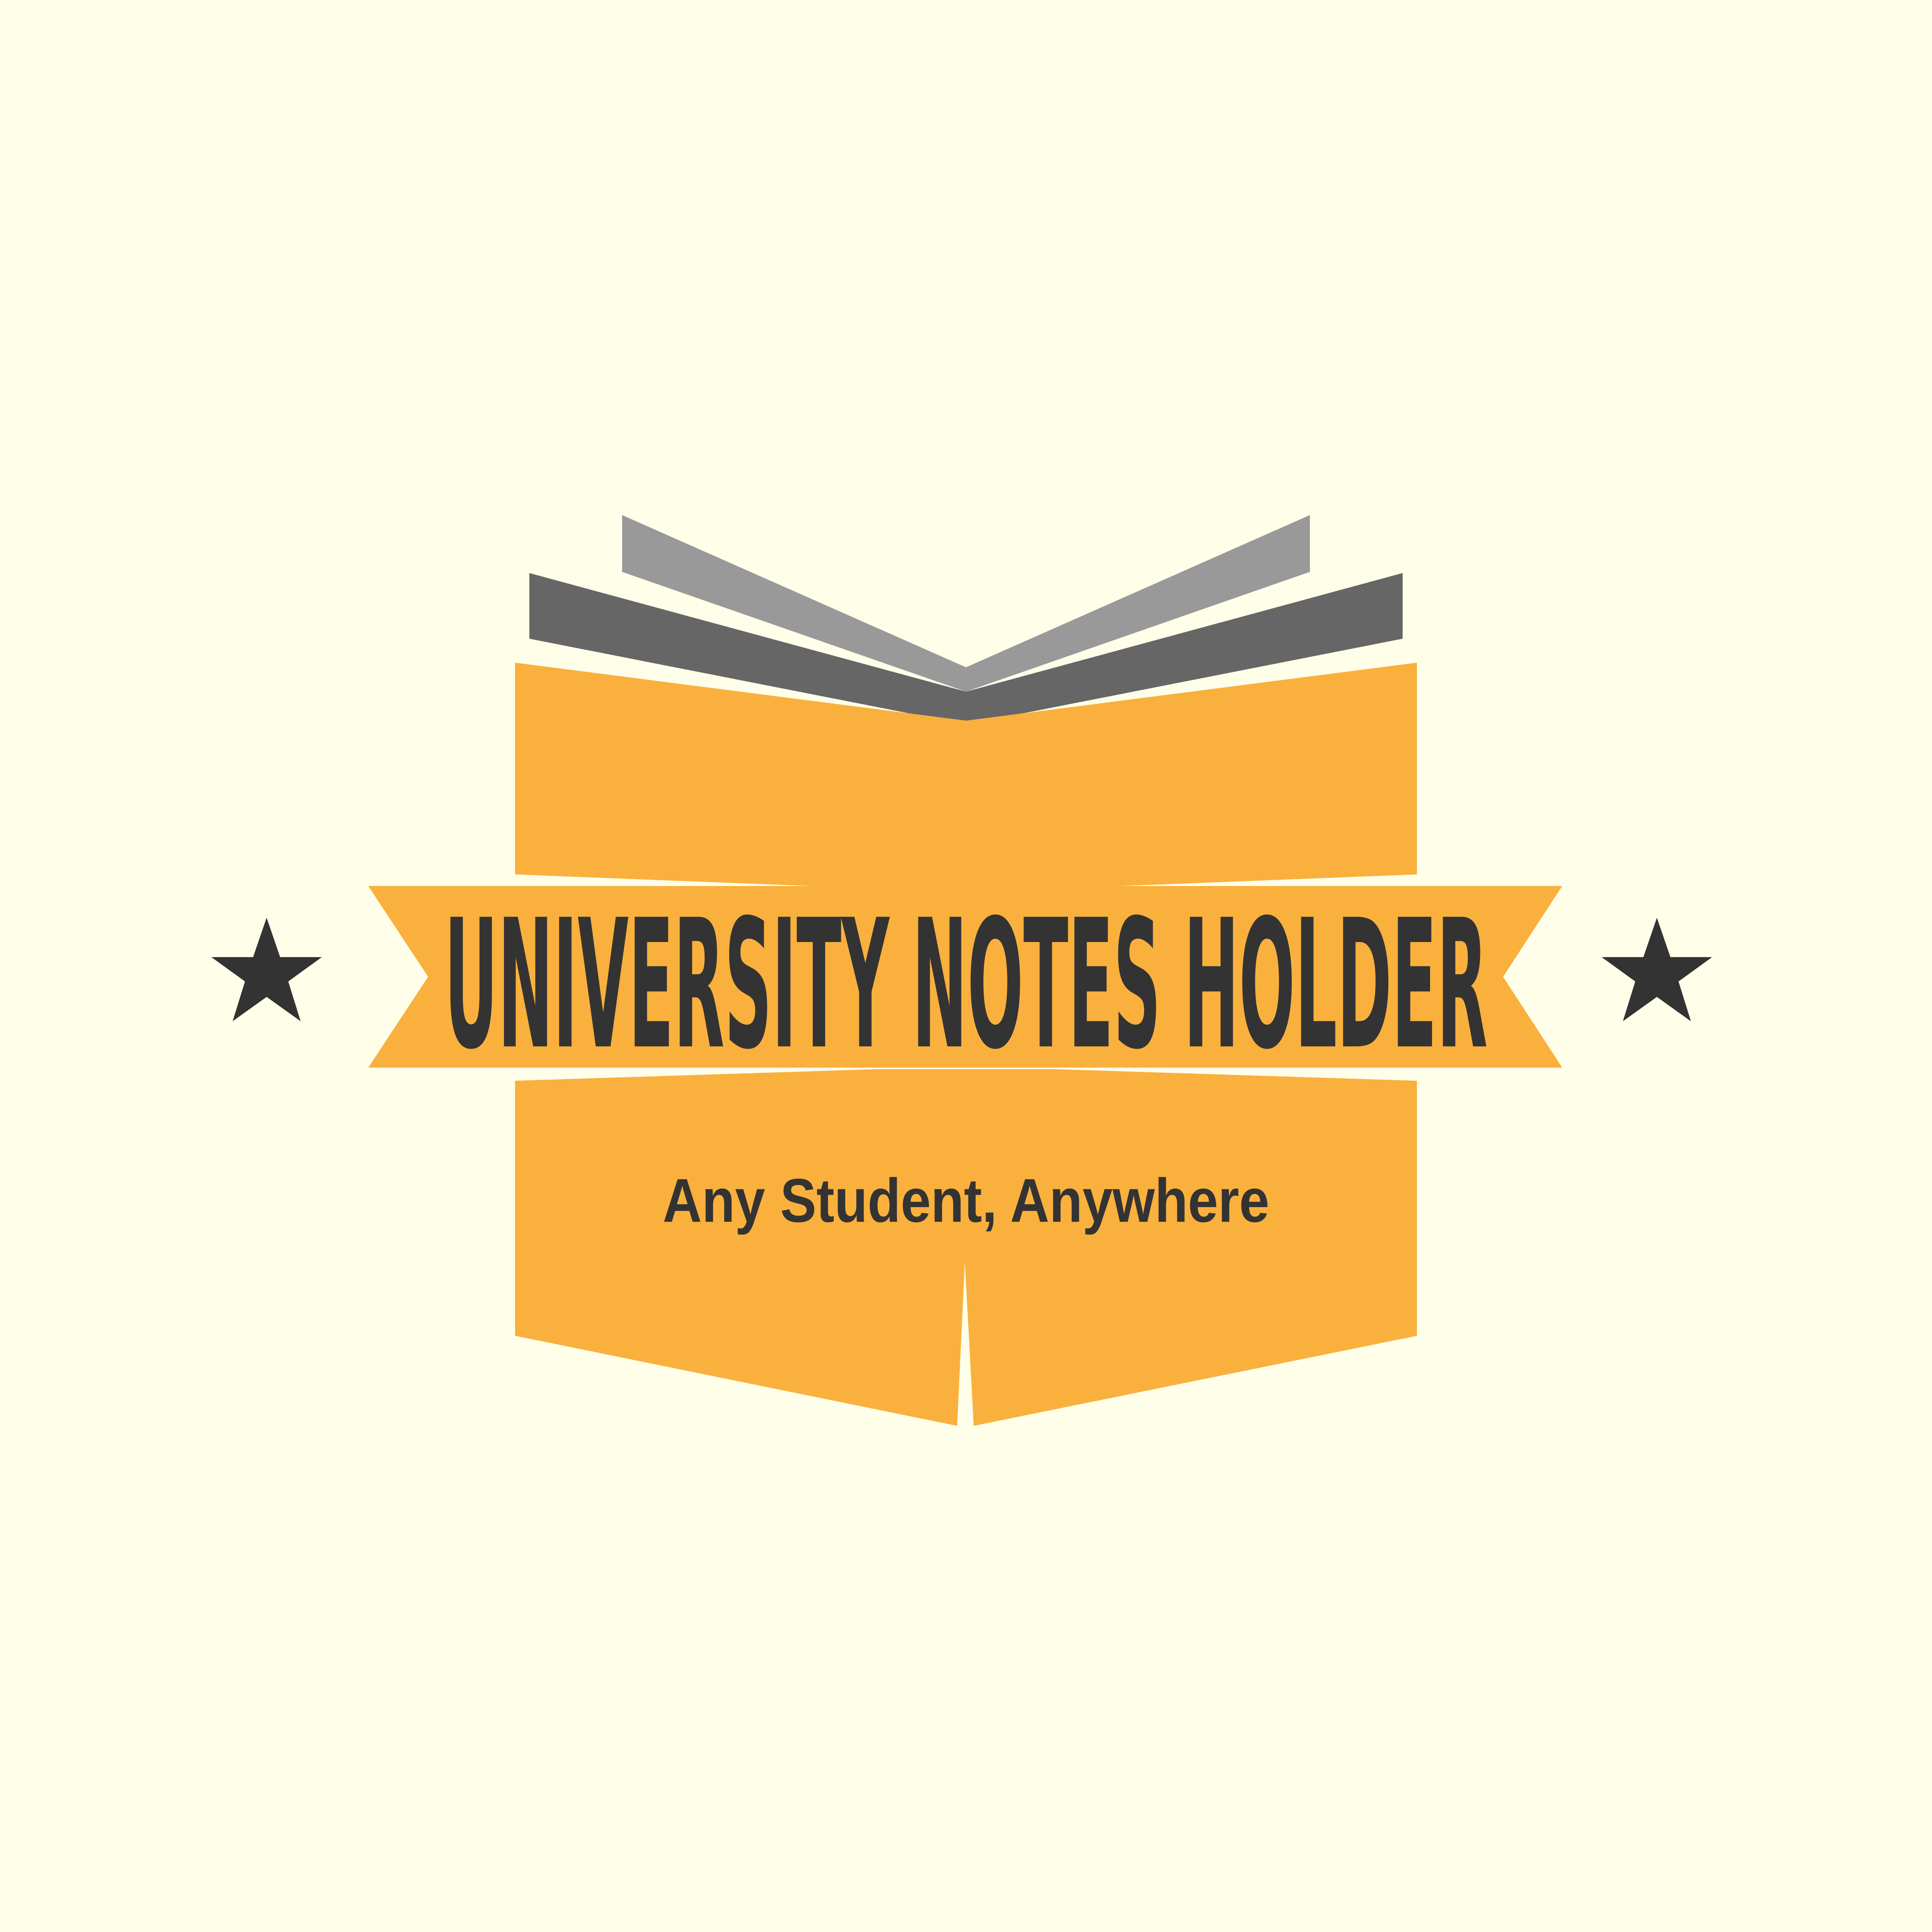 The height and width of the screenshot is (1932, 1932). What do you see at coordinates (966, 1248) in the screenshot?
I see `book-cover-bottom` at bounding box center [966, 1248].